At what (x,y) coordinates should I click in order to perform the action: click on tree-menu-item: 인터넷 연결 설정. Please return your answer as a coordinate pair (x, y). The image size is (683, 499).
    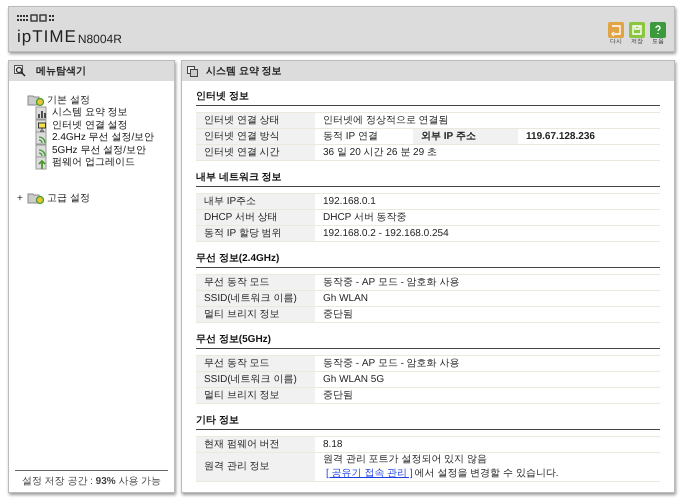
    Looking at the image, I should click on (90, 125).